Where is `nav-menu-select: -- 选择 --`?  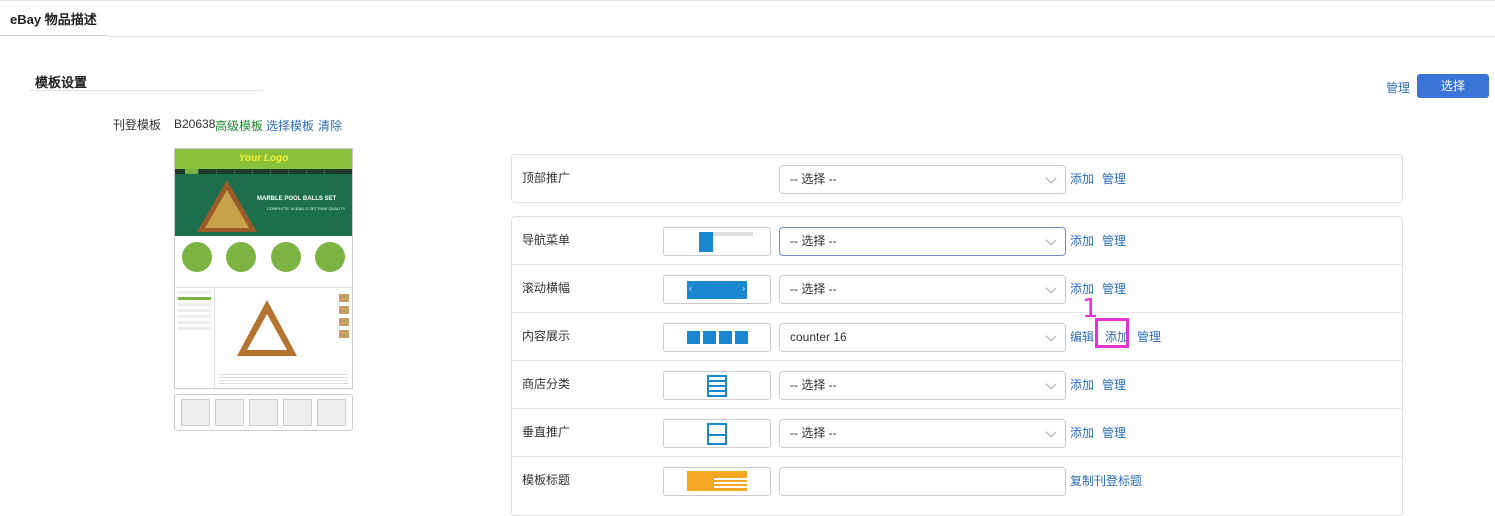
nav-menu-select: -- 选择 -- is located at coordinates (922, 241).